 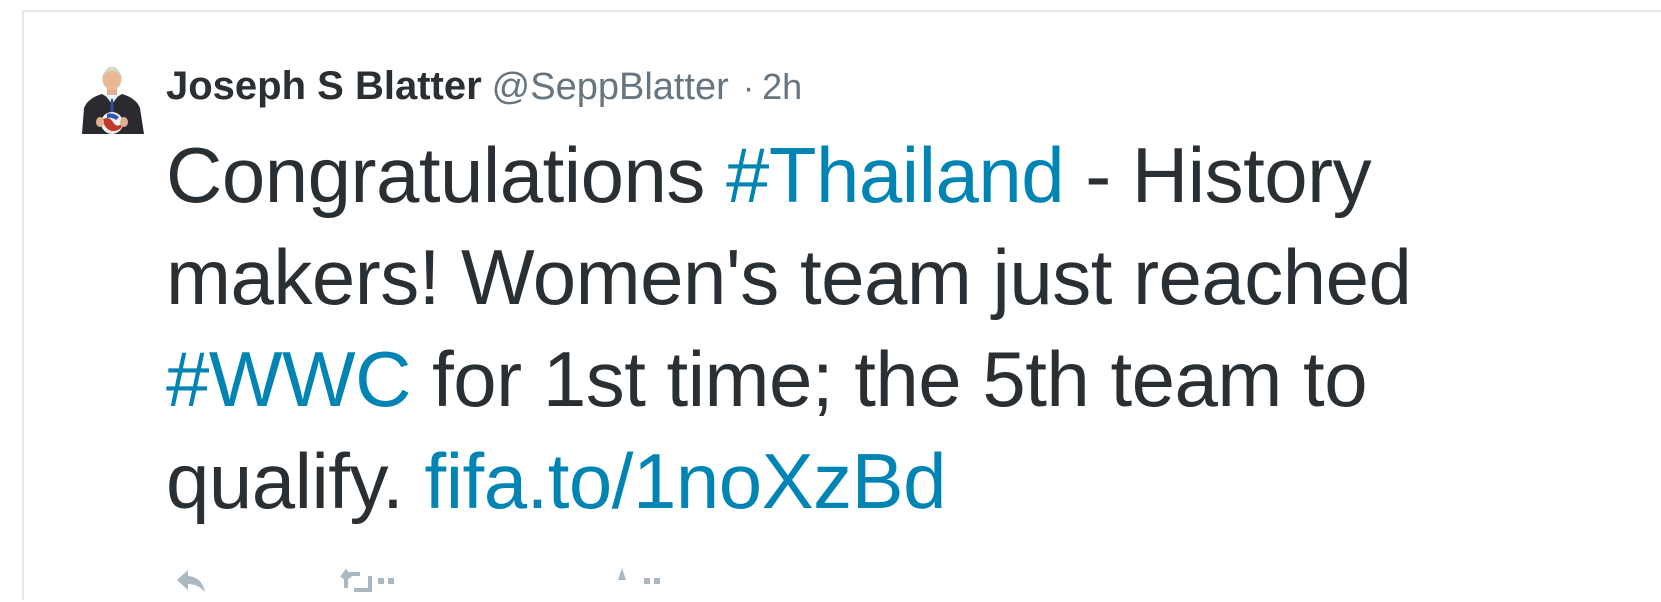 What do you see at coordinates (841, 6) in the screenshot?
I see `top-divider` at bounding box center [841, 6].